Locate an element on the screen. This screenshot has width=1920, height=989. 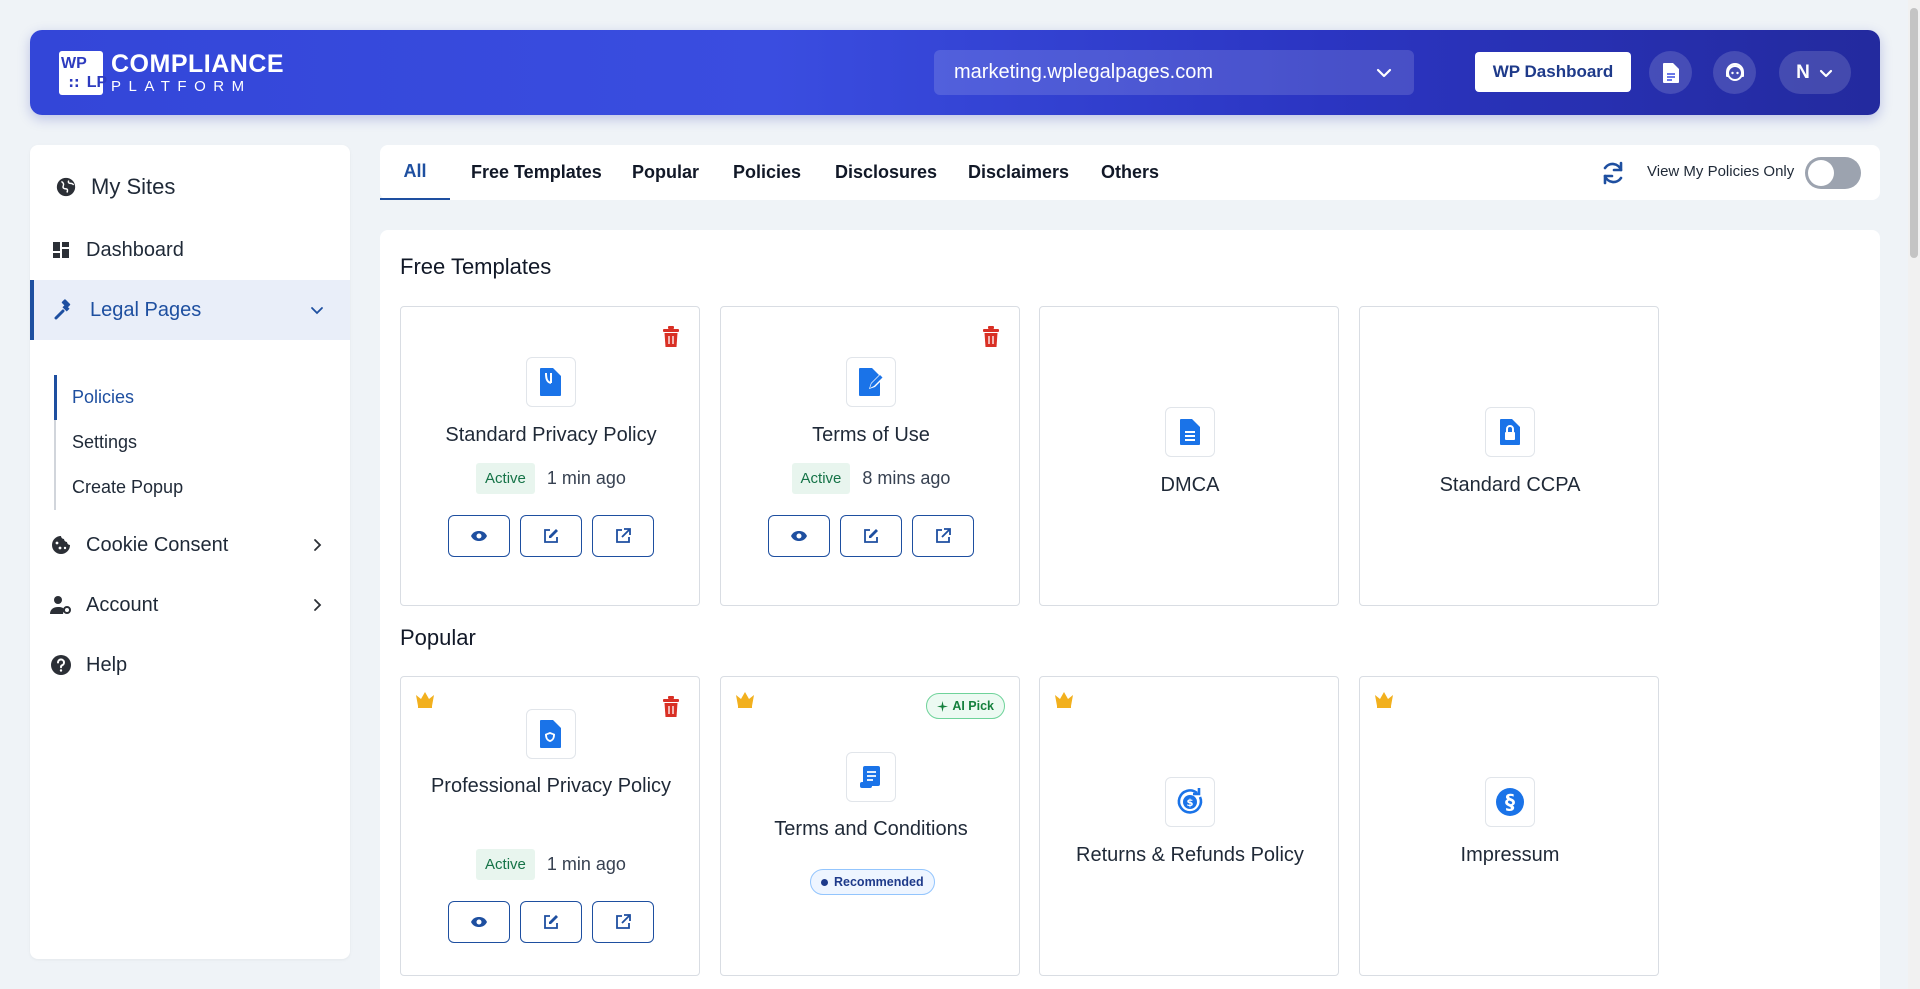
sidebar-item-dashboard: Dashboard is located at coordinates (190, 250).